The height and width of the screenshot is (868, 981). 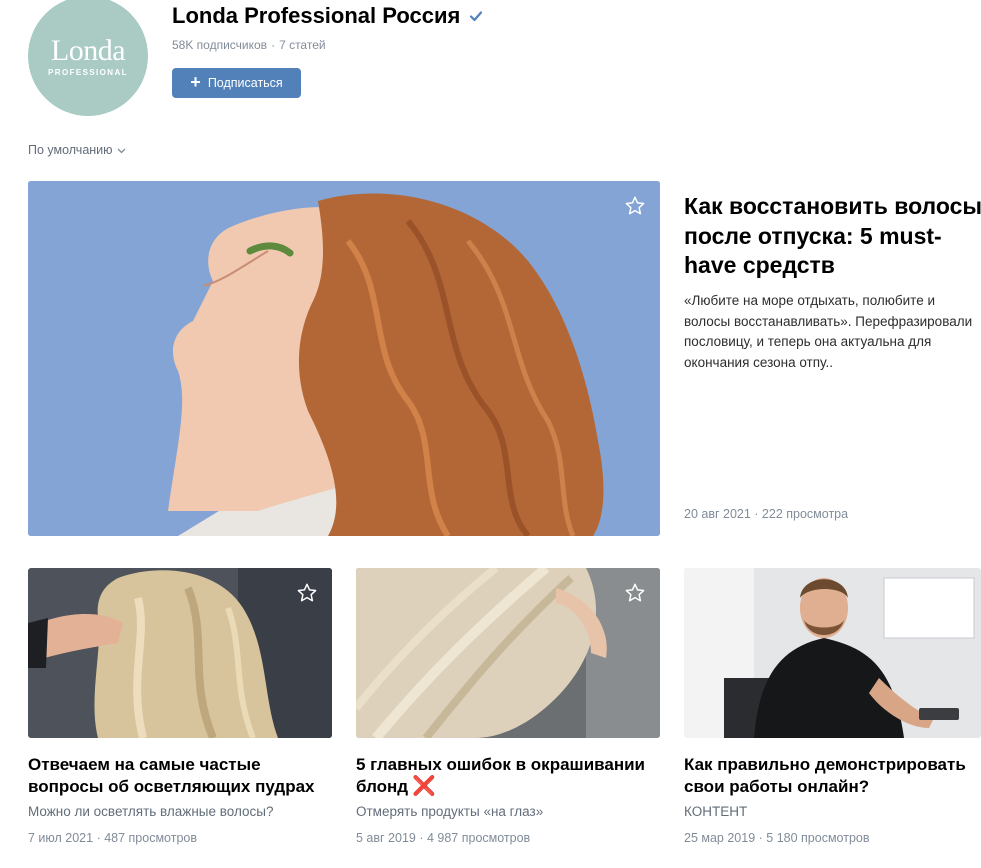 What do you see at coordinates (70, 150) in the screenshot?
I see `sort-label: По умолчанию` at bounding box center [70, 150].